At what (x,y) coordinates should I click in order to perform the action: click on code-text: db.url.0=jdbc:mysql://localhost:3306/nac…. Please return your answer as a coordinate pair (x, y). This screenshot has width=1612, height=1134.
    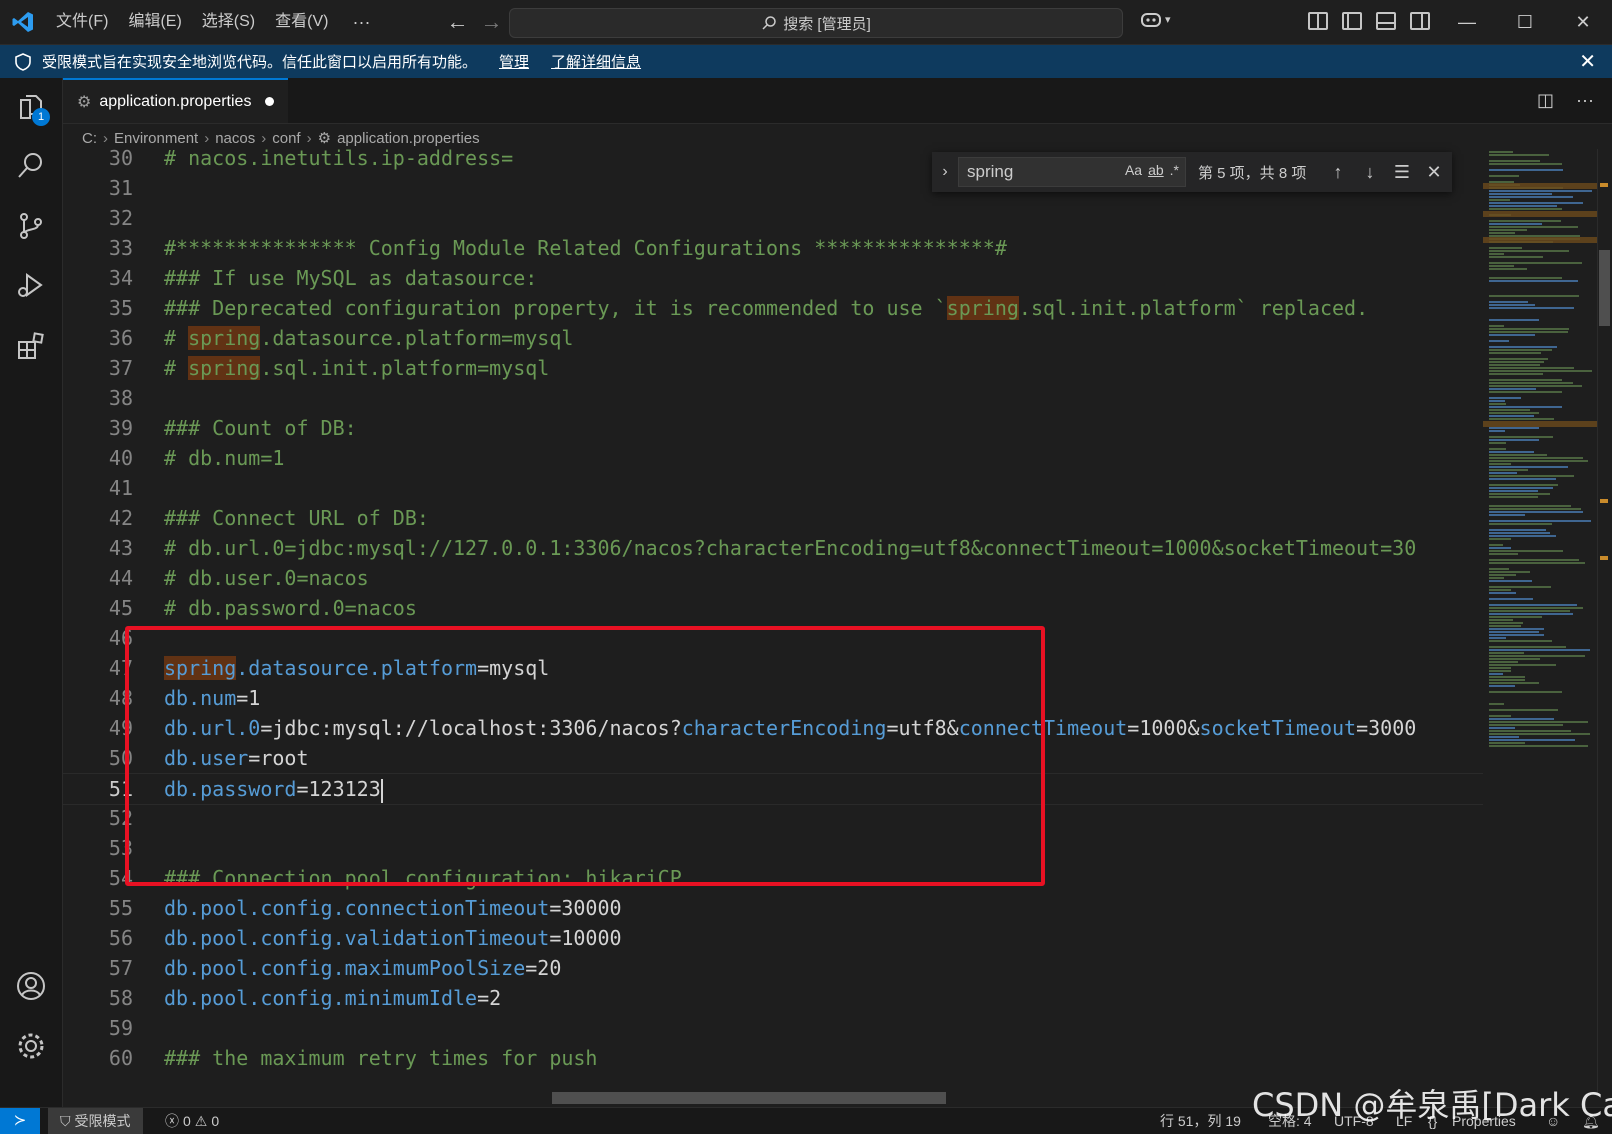
    Looking at the image, I should click on (790, 728).